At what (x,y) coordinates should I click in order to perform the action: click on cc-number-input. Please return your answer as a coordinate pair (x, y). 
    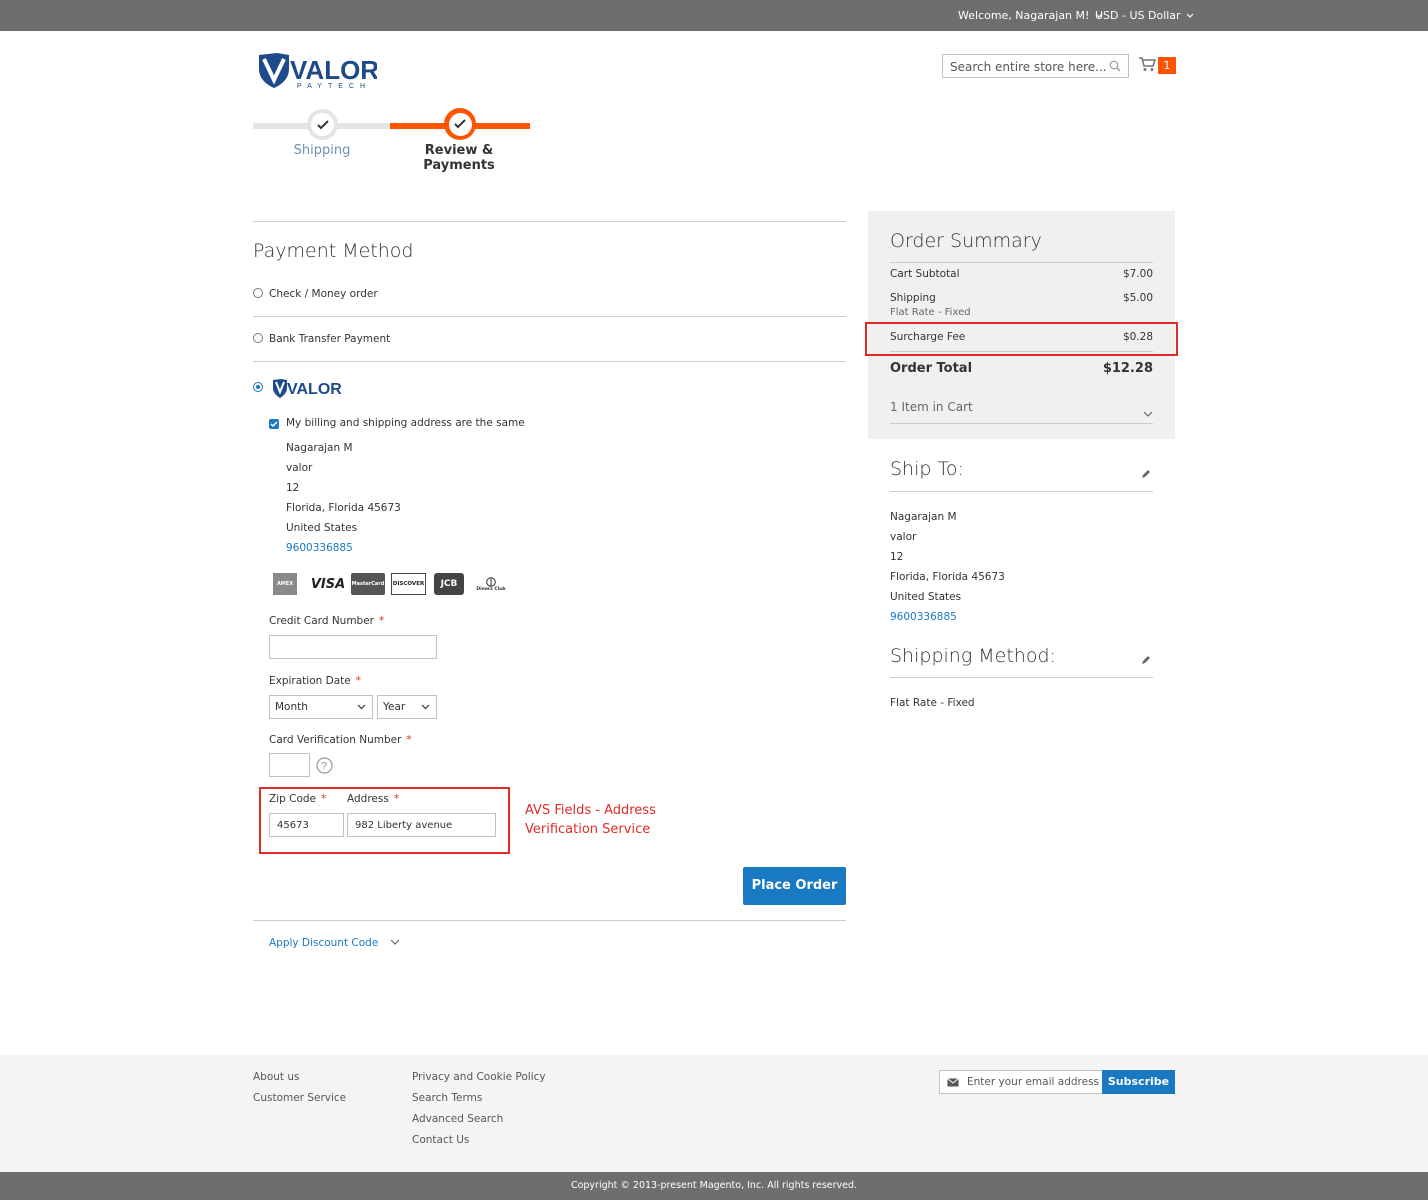
    Looking at the image, I should click on (353, 647).